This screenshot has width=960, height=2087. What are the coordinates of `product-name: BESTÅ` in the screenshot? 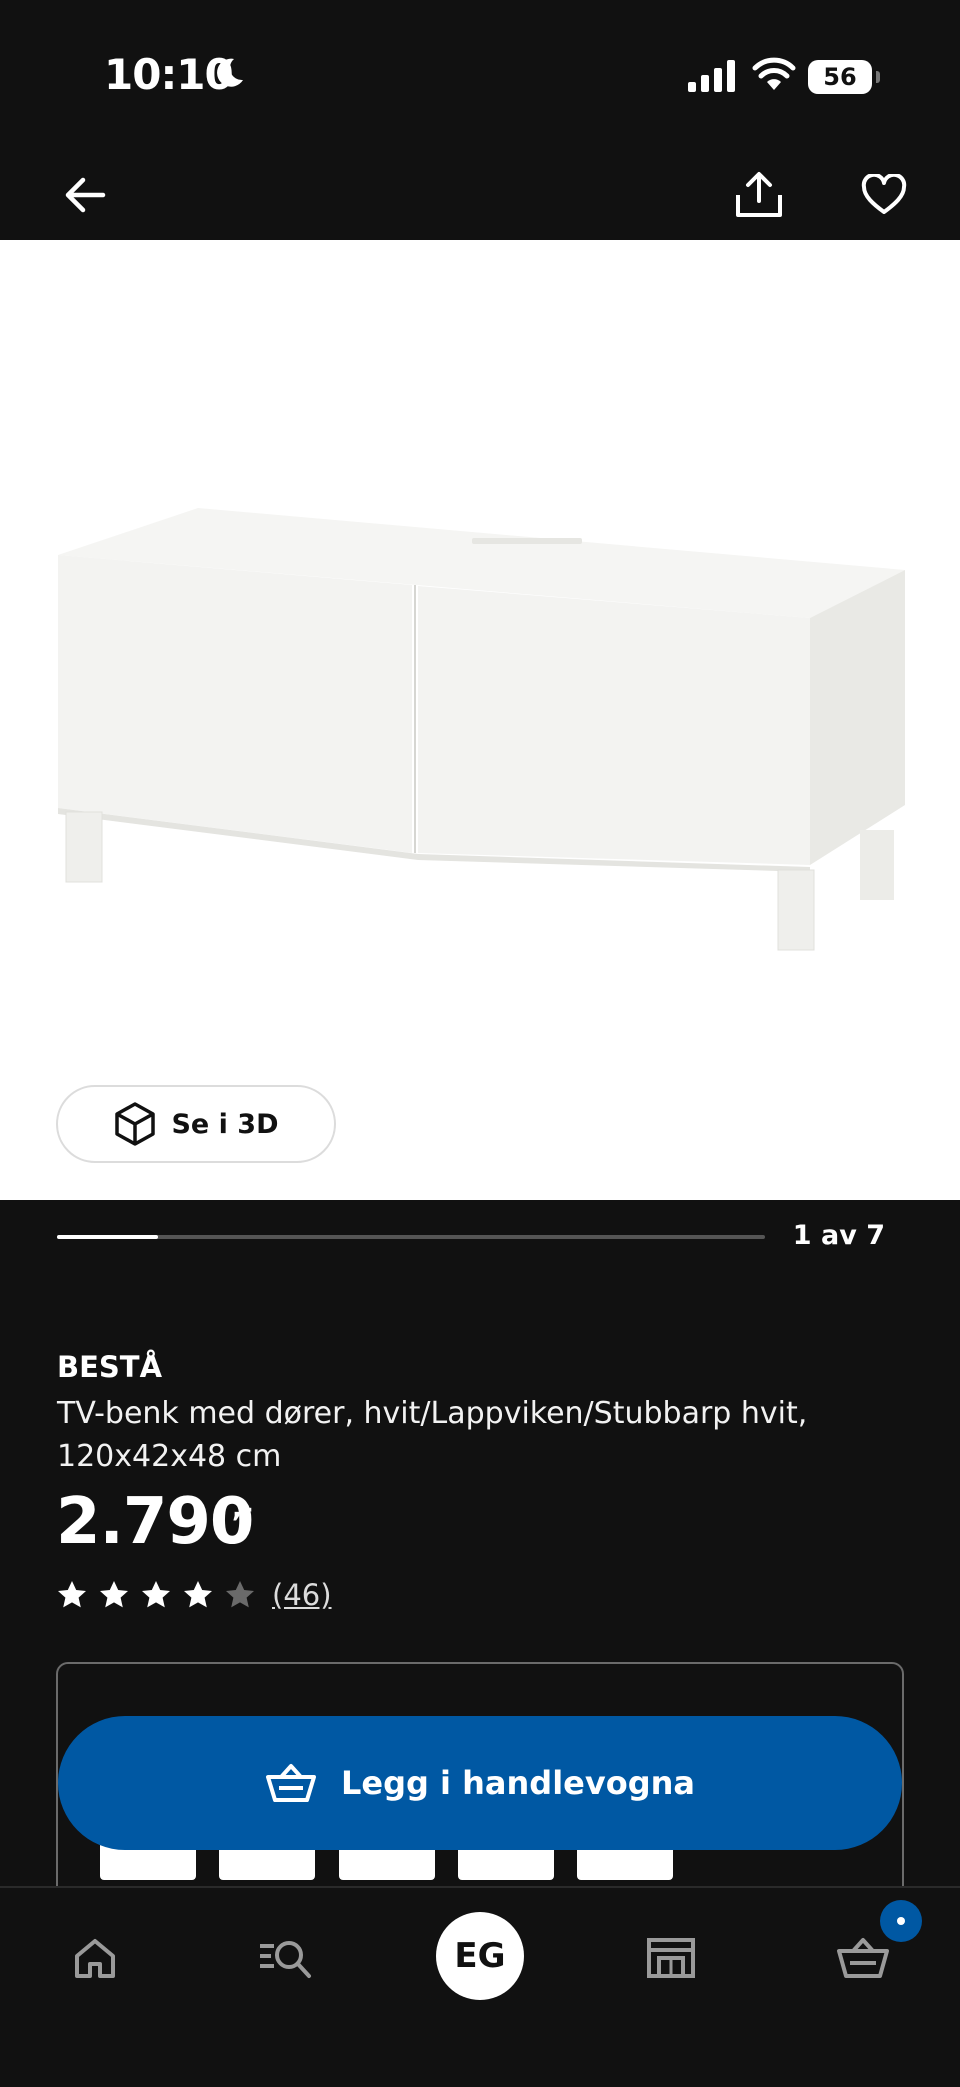 It's located at (110, 1367).